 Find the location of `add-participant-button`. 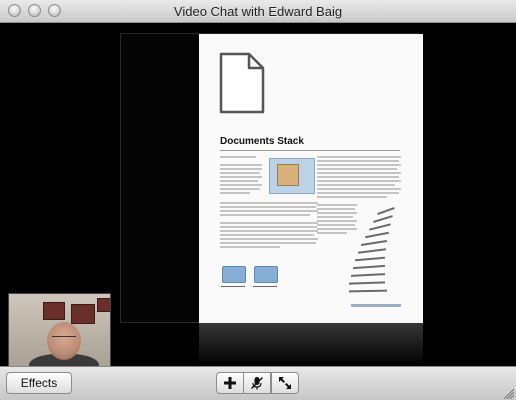

add-participant-button is located at coordinates (230, 383).